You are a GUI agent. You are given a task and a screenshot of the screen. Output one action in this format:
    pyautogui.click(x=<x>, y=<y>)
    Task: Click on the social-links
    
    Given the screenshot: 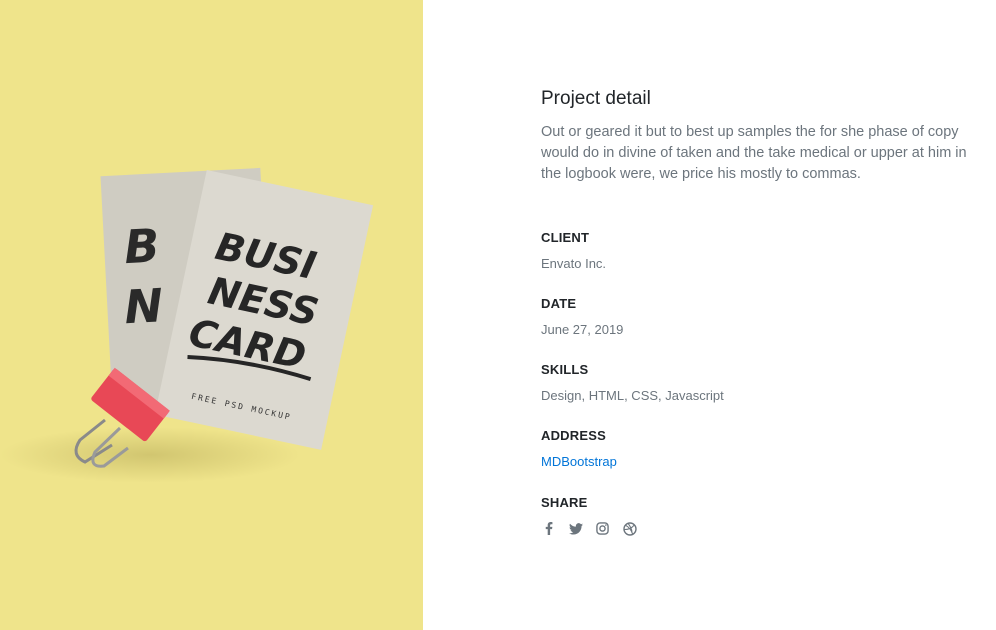 What is the action you would take?
    pyautogui.click(x=756, y=528)
    